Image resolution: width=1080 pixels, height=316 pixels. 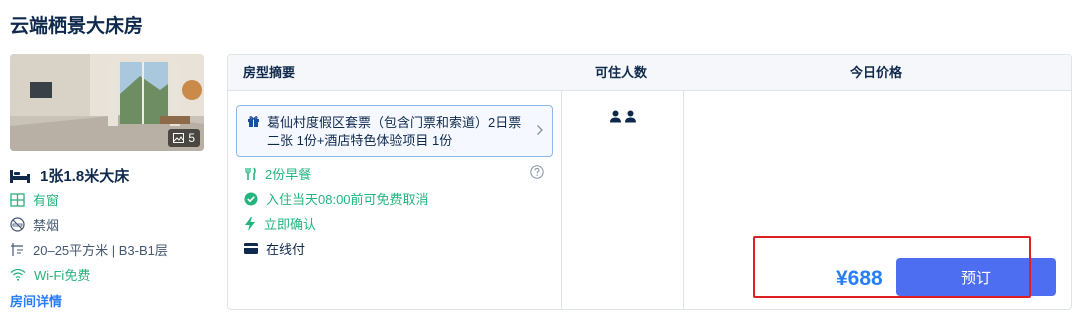 I want to click on lightning-icon, so click(x=250, y=223).